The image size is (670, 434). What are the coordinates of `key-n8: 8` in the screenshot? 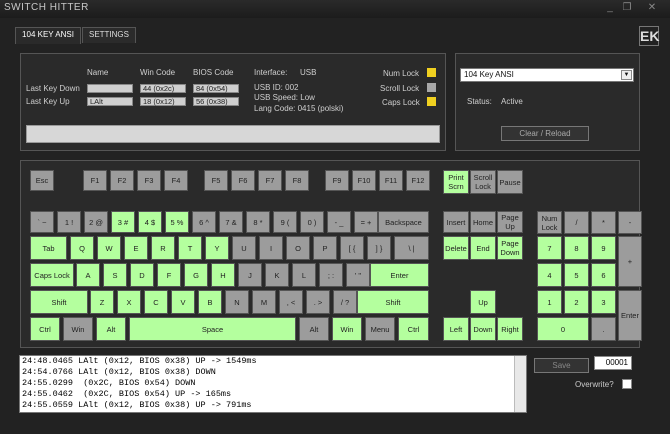 It's located at (576, 248).